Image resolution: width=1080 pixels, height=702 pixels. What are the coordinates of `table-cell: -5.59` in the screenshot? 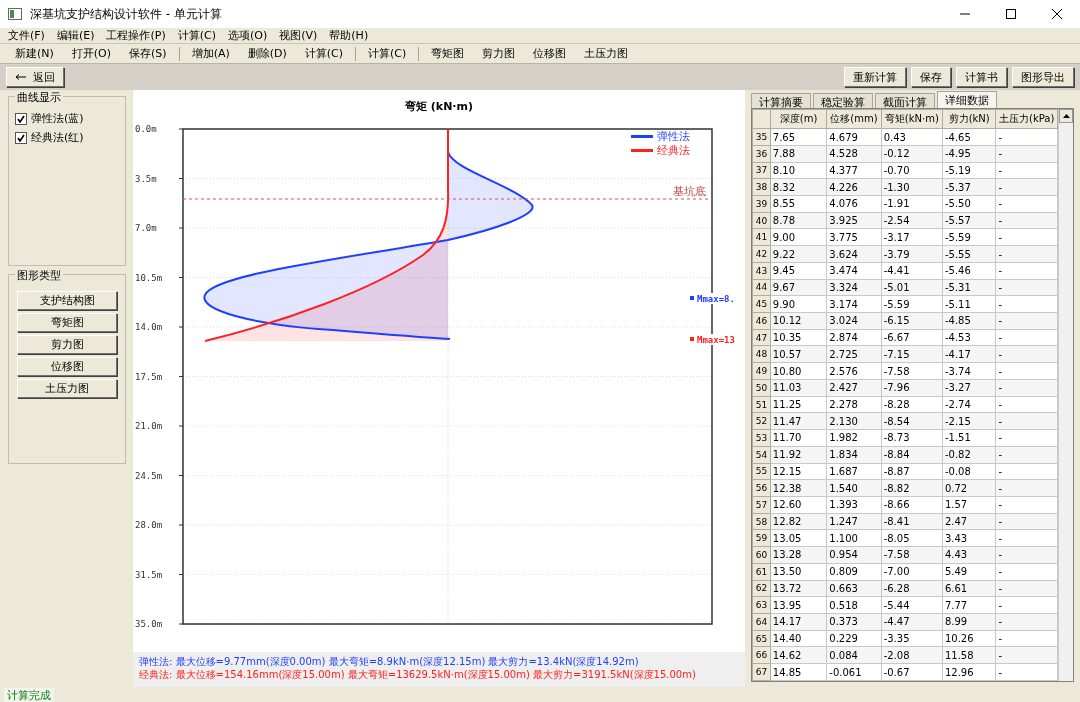 It's located at (969, 237).